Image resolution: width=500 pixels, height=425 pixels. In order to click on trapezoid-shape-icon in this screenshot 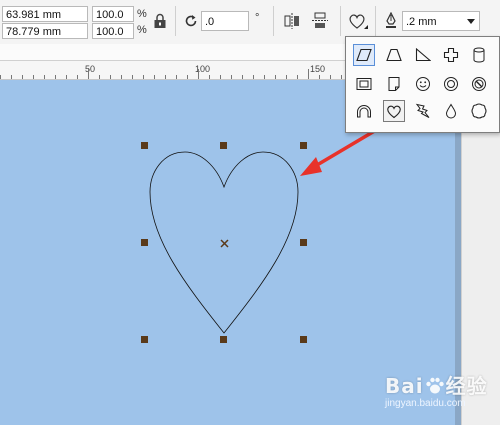, I will do `click(394, 55)`.